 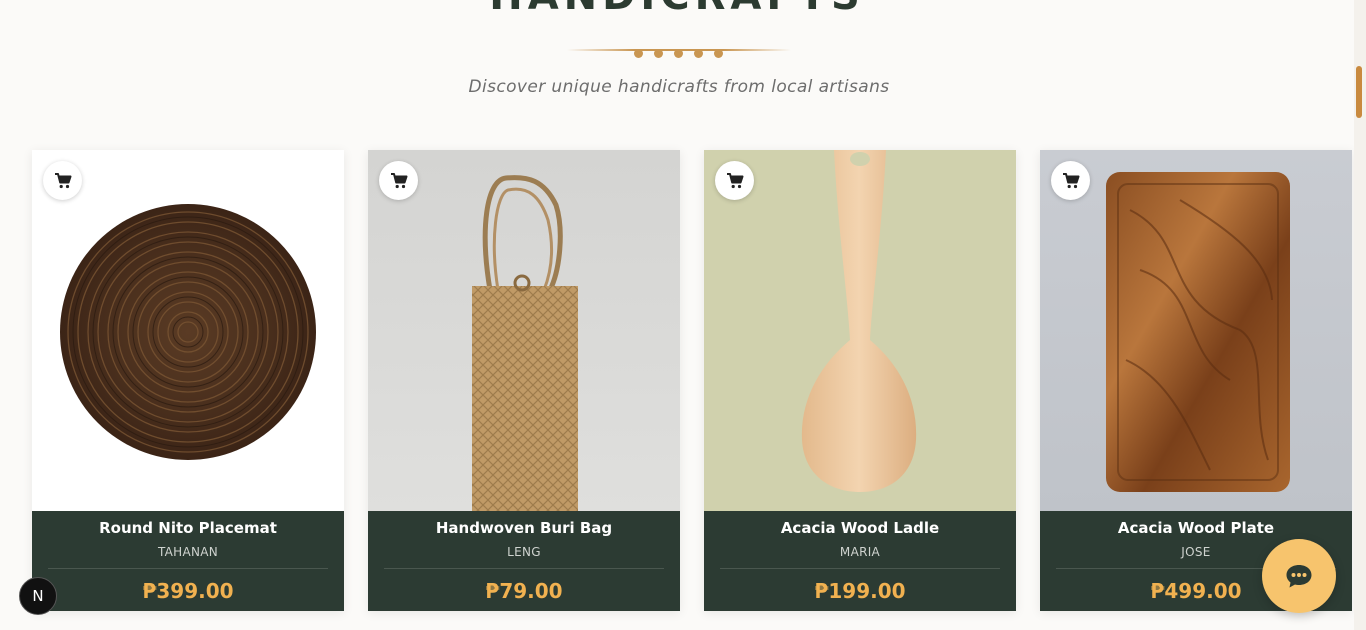 I want to click on product-image-plate, so click(x=1196, y=330).